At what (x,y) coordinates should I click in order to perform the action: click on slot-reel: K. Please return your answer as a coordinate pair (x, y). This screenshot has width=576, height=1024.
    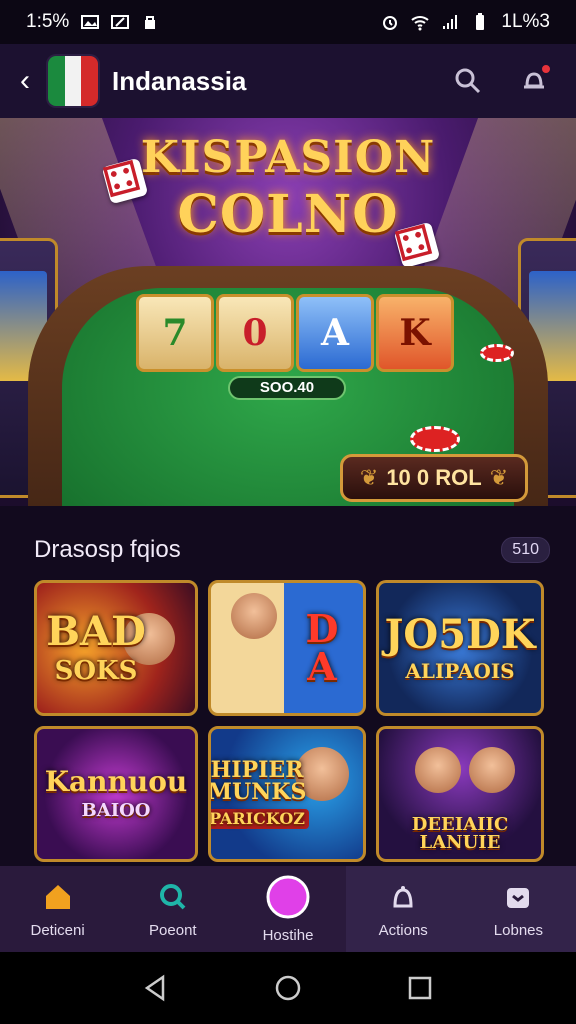
    Looking at the image, I should click on (415, 333).